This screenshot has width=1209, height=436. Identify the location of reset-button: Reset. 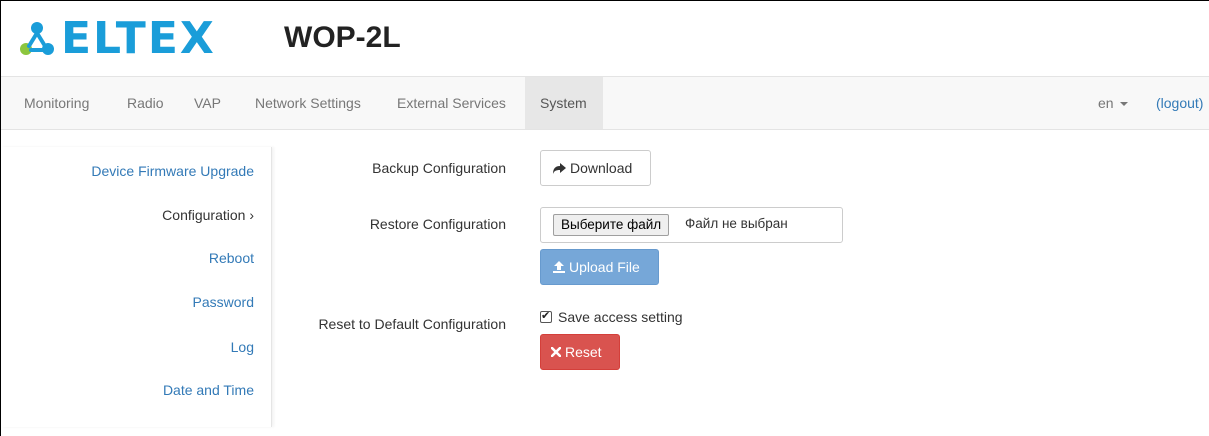
(580, 352).